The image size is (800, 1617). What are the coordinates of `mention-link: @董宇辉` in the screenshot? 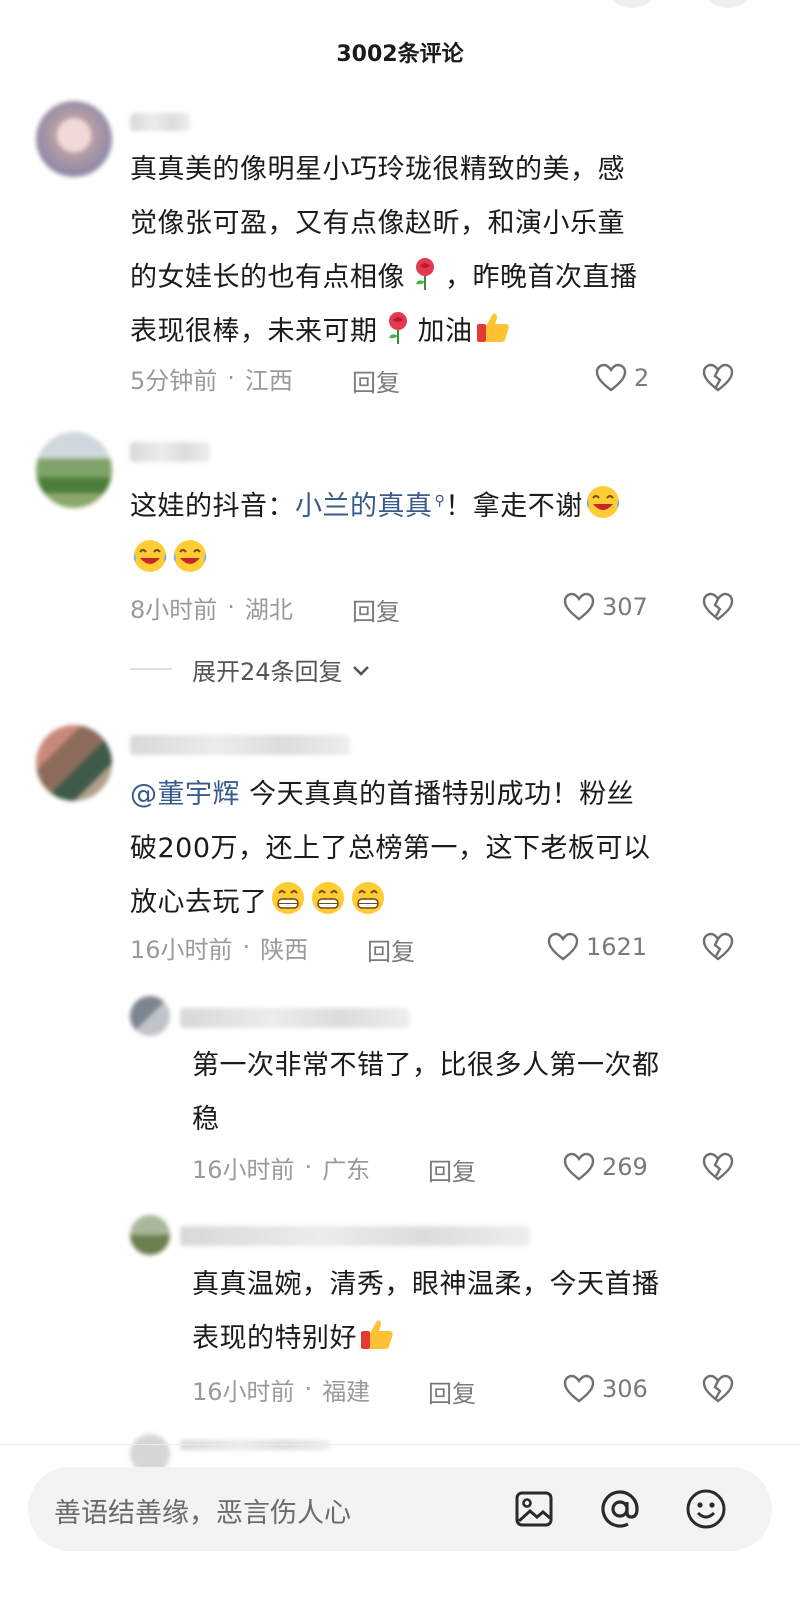 It's located at (185, 794).